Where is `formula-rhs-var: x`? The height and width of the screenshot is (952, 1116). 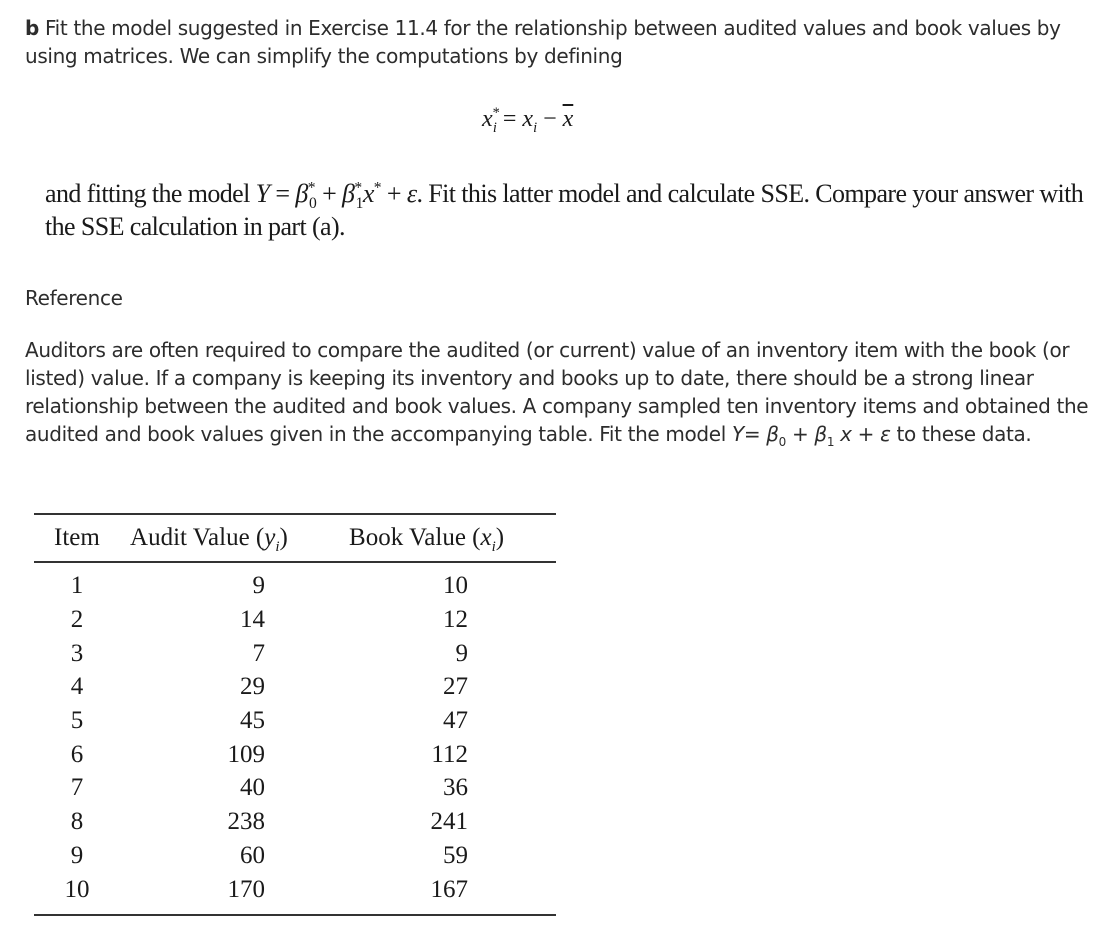
formula-rhs-var: x is located at coordinates (528, 119).